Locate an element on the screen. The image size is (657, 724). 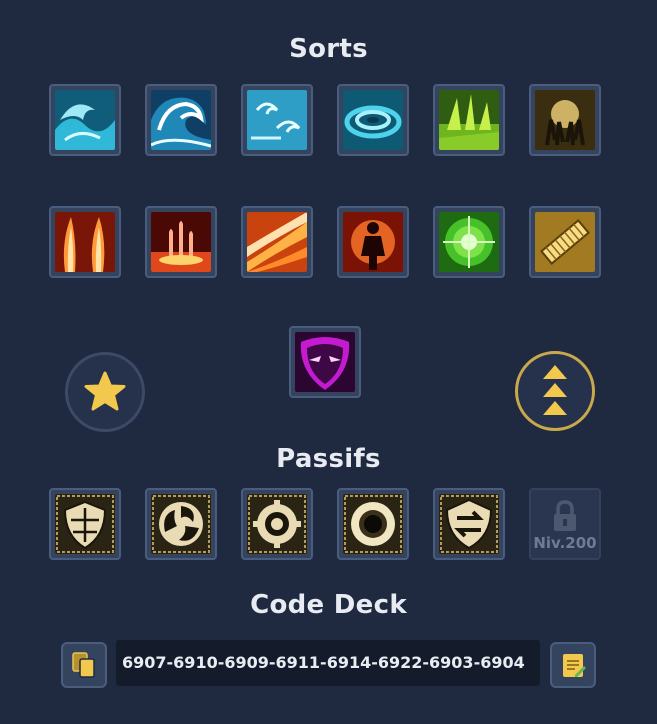
notepad-icon is located at coordinates (574, 665).